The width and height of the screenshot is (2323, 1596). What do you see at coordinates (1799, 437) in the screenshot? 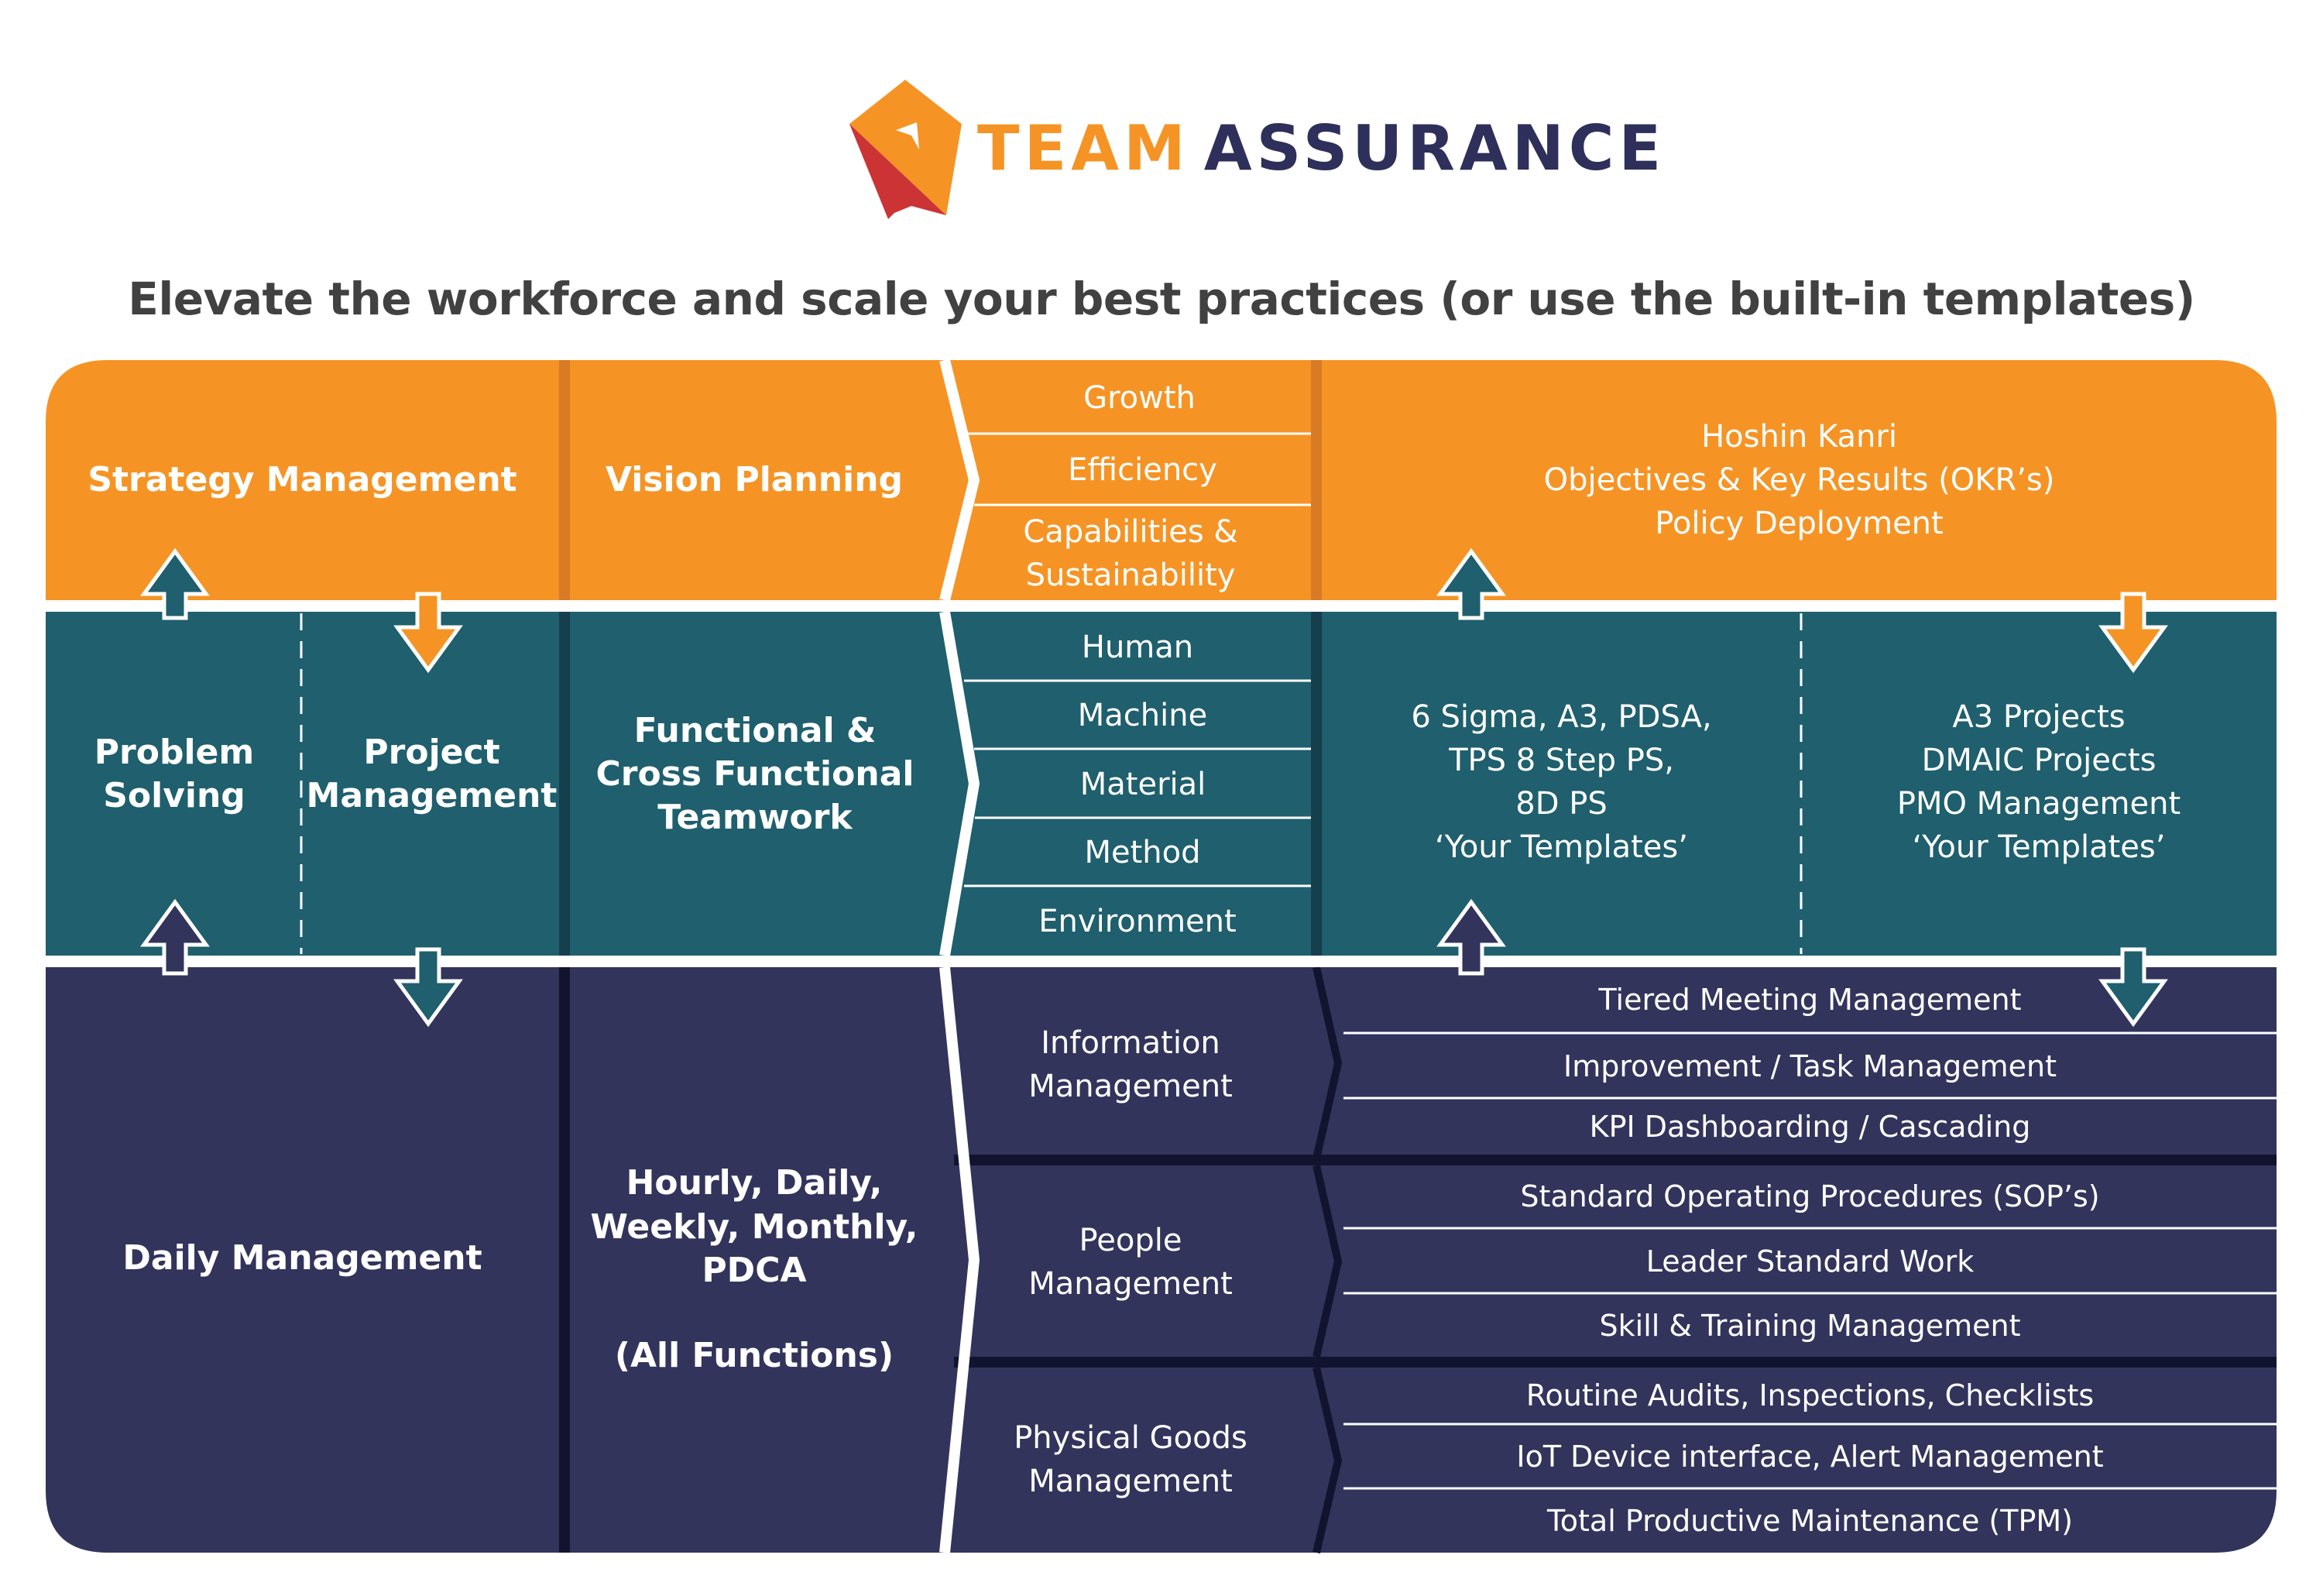
I see `strategy-method: Hoshin Kanri` at bounding box center [1799, 437].